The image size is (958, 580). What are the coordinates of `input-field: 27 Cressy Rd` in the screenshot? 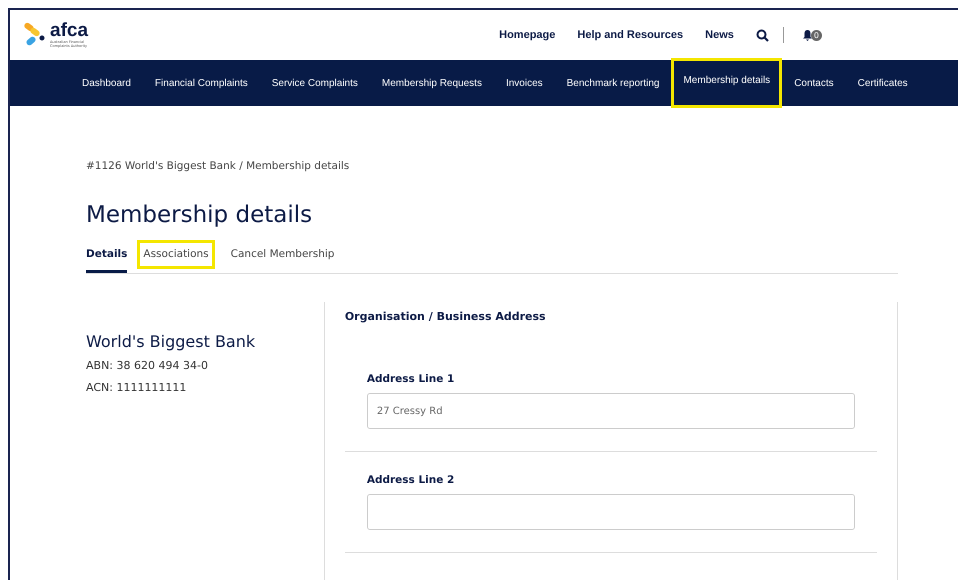 It's located at (610, 411).